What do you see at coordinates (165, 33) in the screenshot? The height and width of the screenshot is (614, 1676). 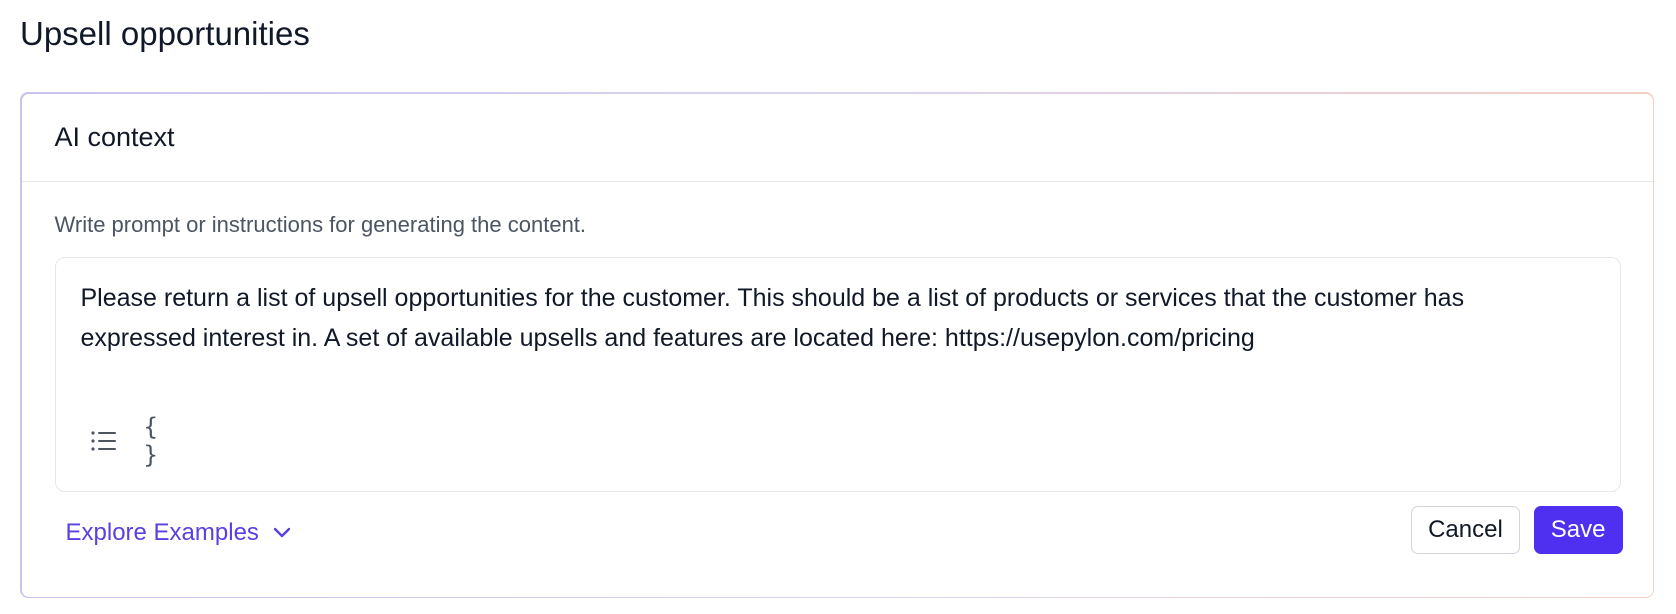 I see `page-title: Upsell opportunities` at bounding box center [165, 33].